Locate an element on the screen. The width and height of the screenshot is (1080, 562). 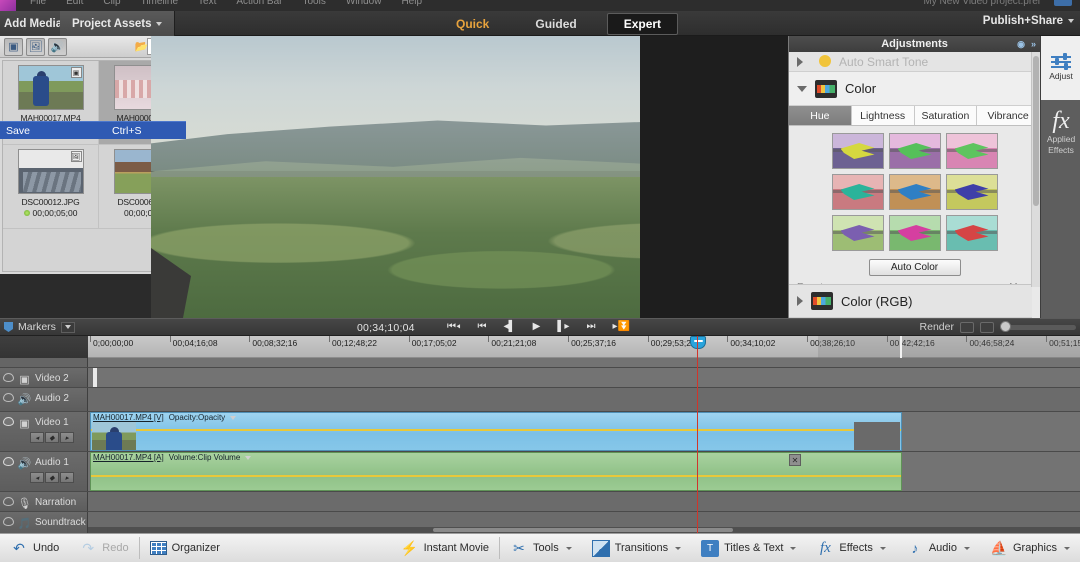
clip-close-icon: ✕ is located at coordinates (795, 460).